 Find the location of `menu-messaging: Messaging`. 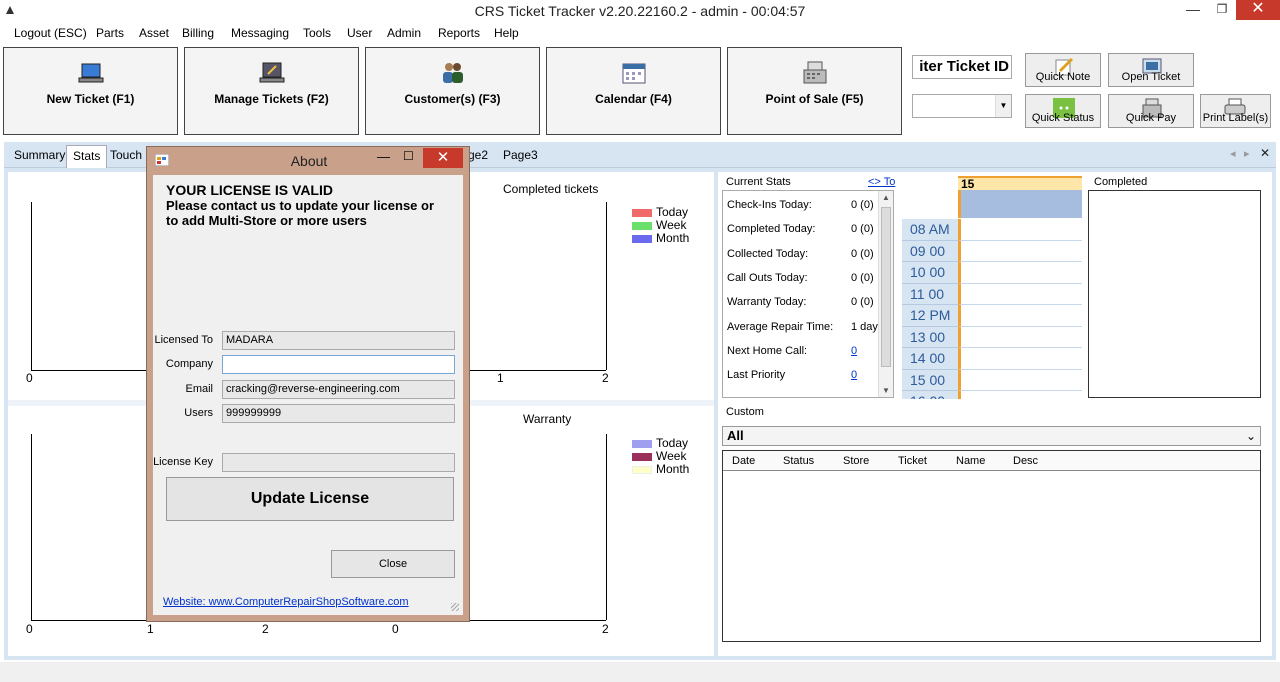

menu-messaging: Messaging is located at coordinates (260, 33).